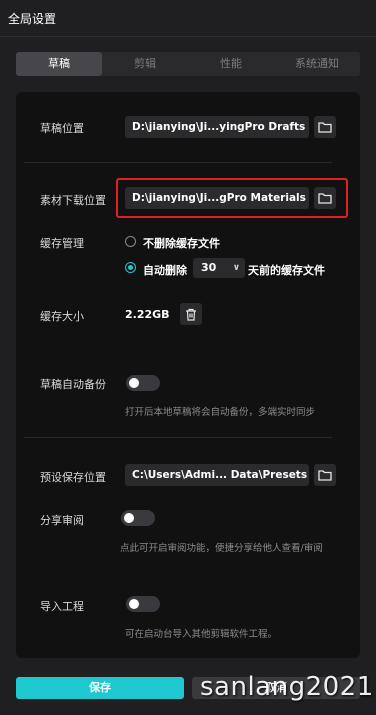  I want to click on share-review-toggle, so click(138, 518).